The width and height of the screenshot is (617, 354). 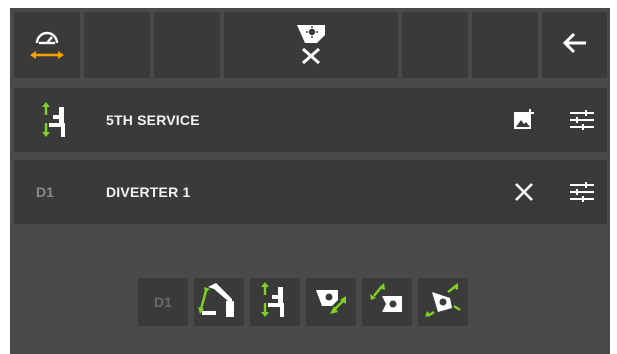 What do you see at coordinates (45, 192) in the screenshot?
I see `diverter-tag: D1` at bounding box center [45, 192].